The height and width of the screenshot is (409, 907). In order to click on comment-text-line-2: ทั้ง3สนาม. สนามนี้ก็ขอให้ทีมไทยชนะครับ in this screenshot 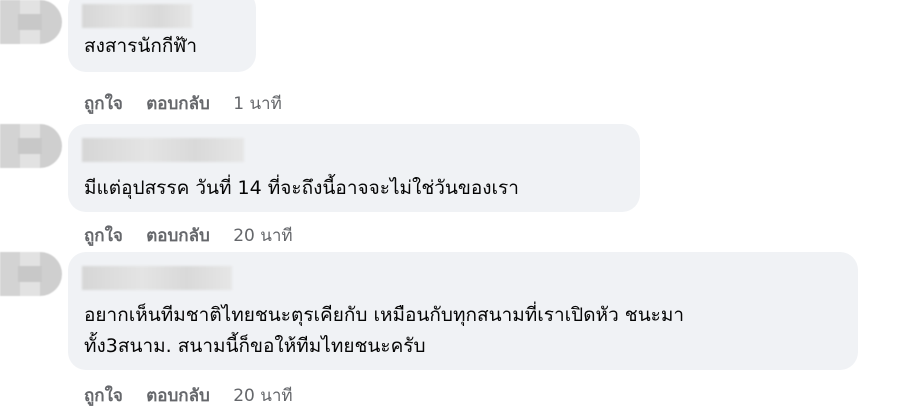, I will do `click(255, 346)`.